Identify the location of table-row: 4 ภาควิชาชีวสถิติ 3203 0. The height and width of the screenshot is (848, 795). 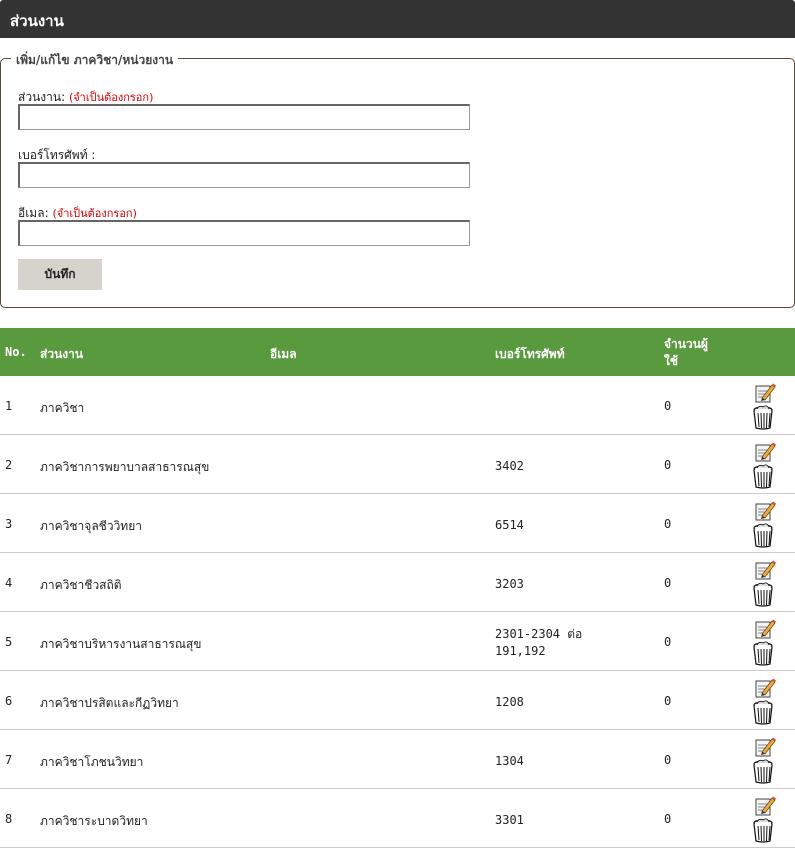
(397, 582).